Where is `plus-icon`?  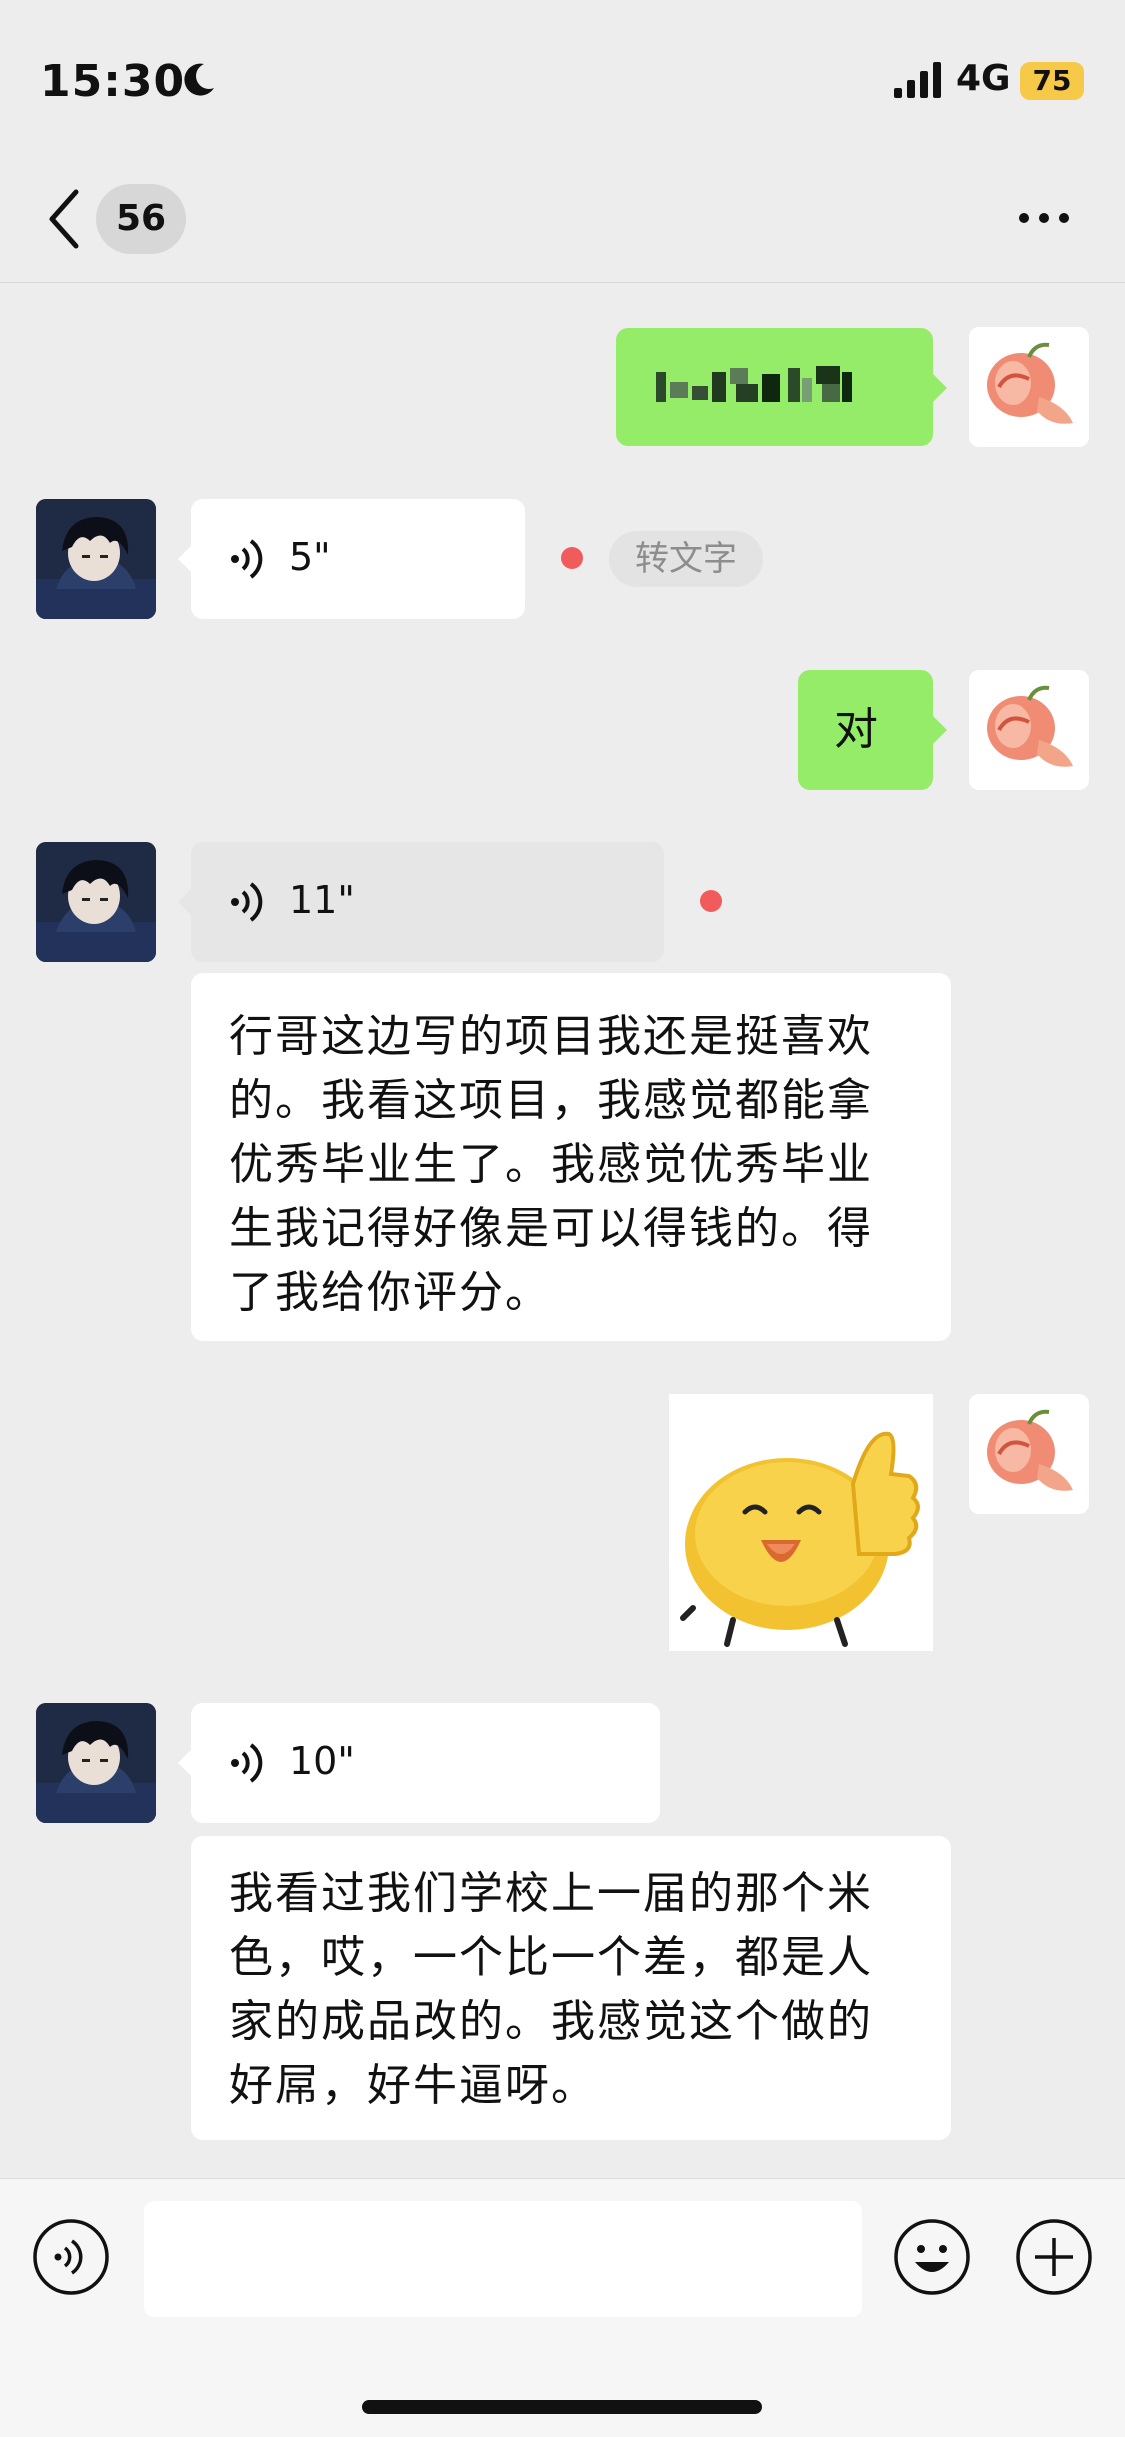 plus-icon is located at coordinates (1054, 2257).